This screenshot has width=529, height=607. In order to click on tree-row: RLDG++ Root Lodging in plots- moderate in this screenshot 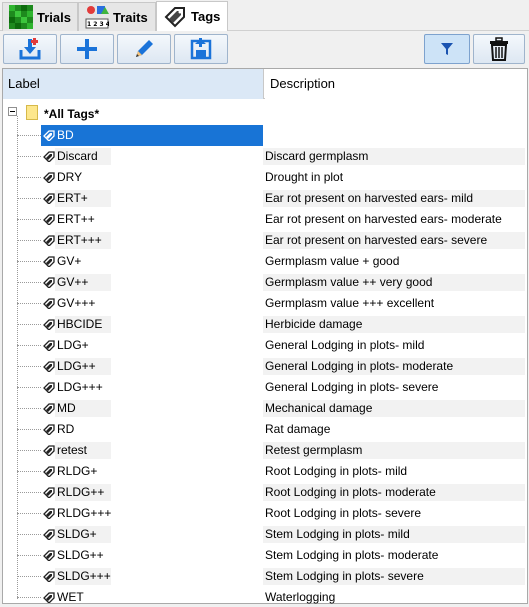, I will do `click(265, 492)`.